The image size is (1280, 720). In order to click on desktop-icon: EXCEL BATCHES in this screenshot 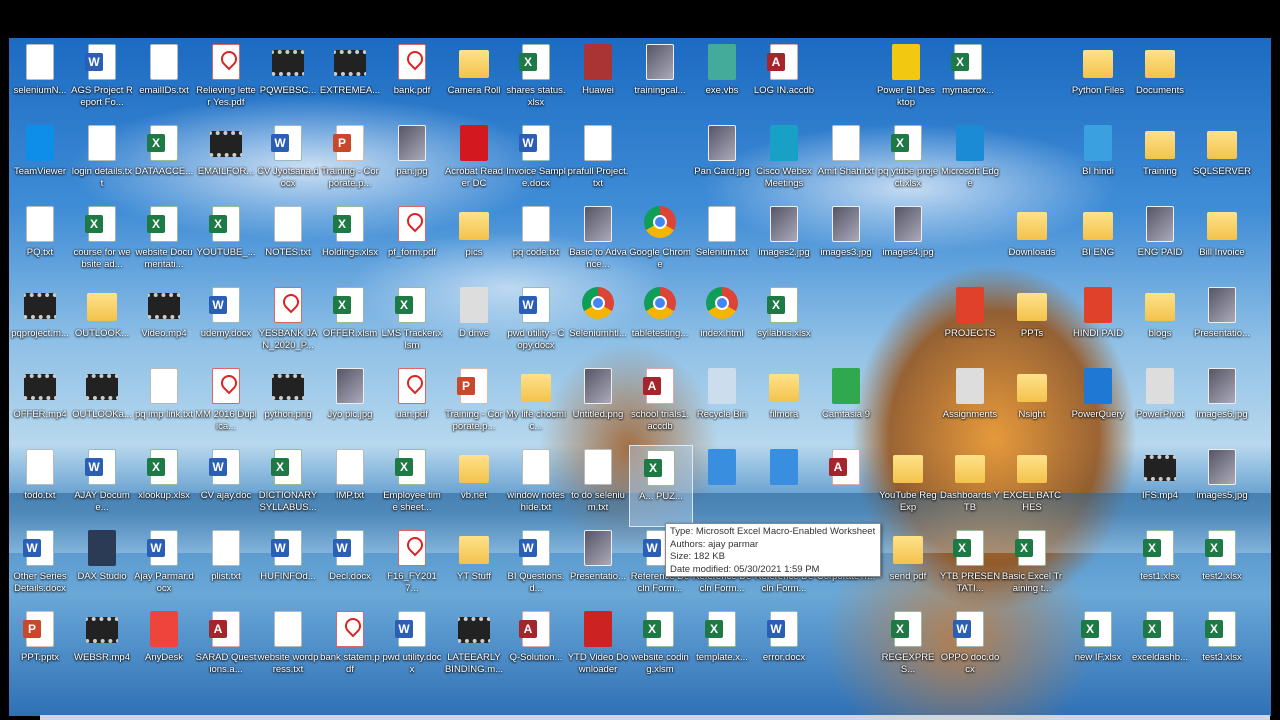, I will do `click(1032, 485)`.